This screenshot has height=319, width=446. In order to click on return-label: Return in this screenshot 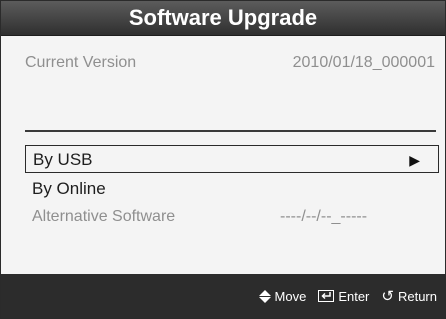, I will do `click(417, 296)`.